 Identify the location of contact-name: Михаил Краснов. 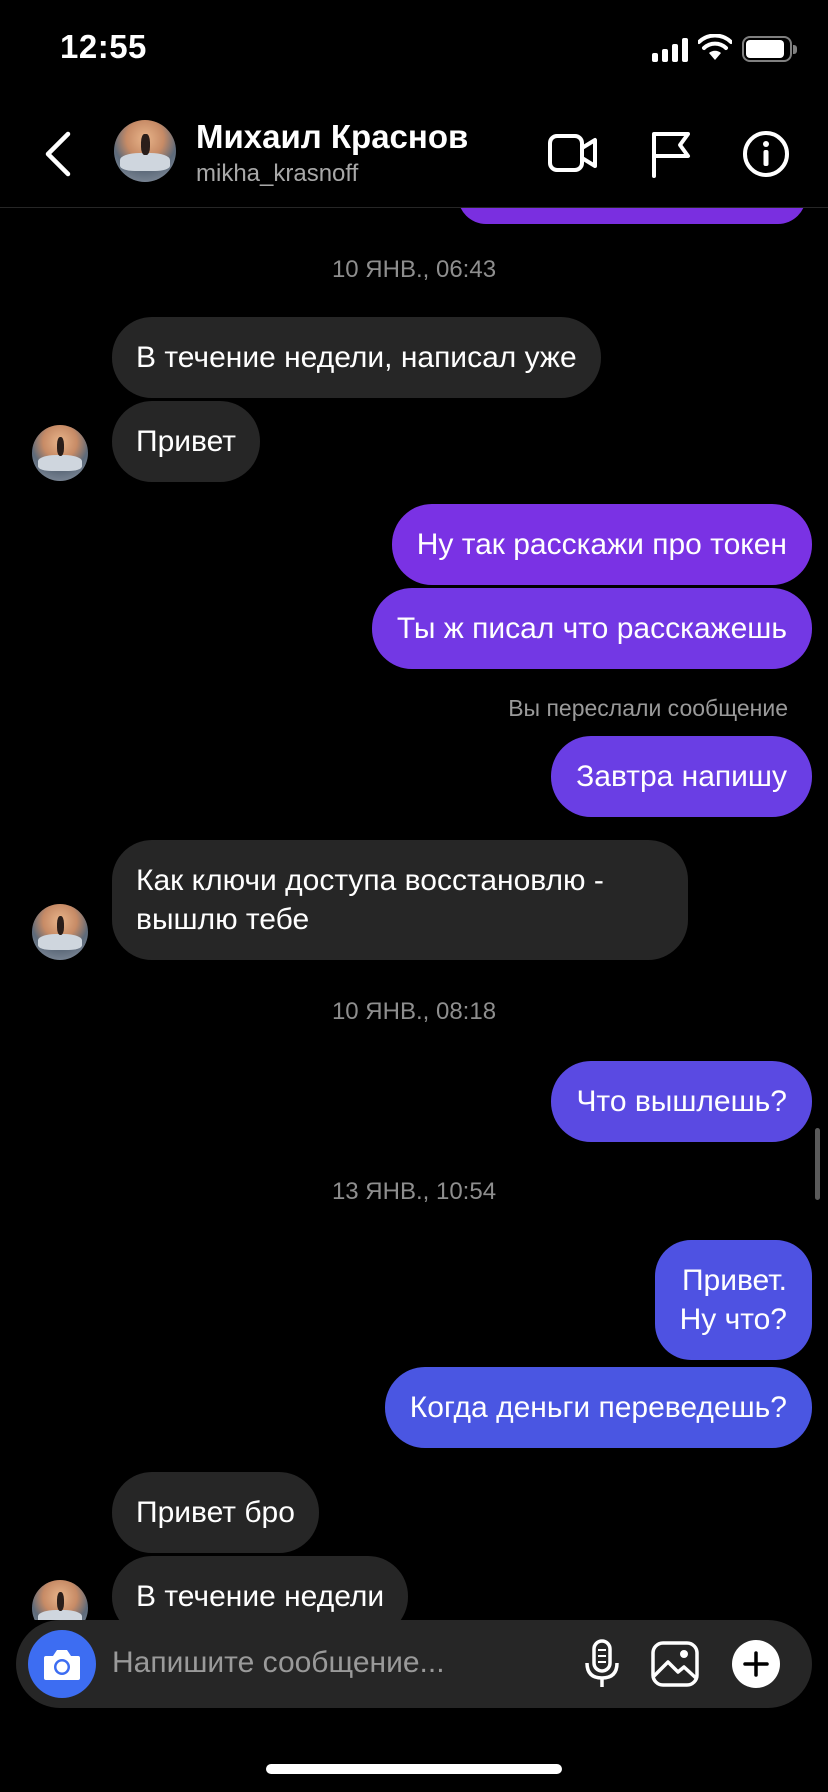
(332, 137).